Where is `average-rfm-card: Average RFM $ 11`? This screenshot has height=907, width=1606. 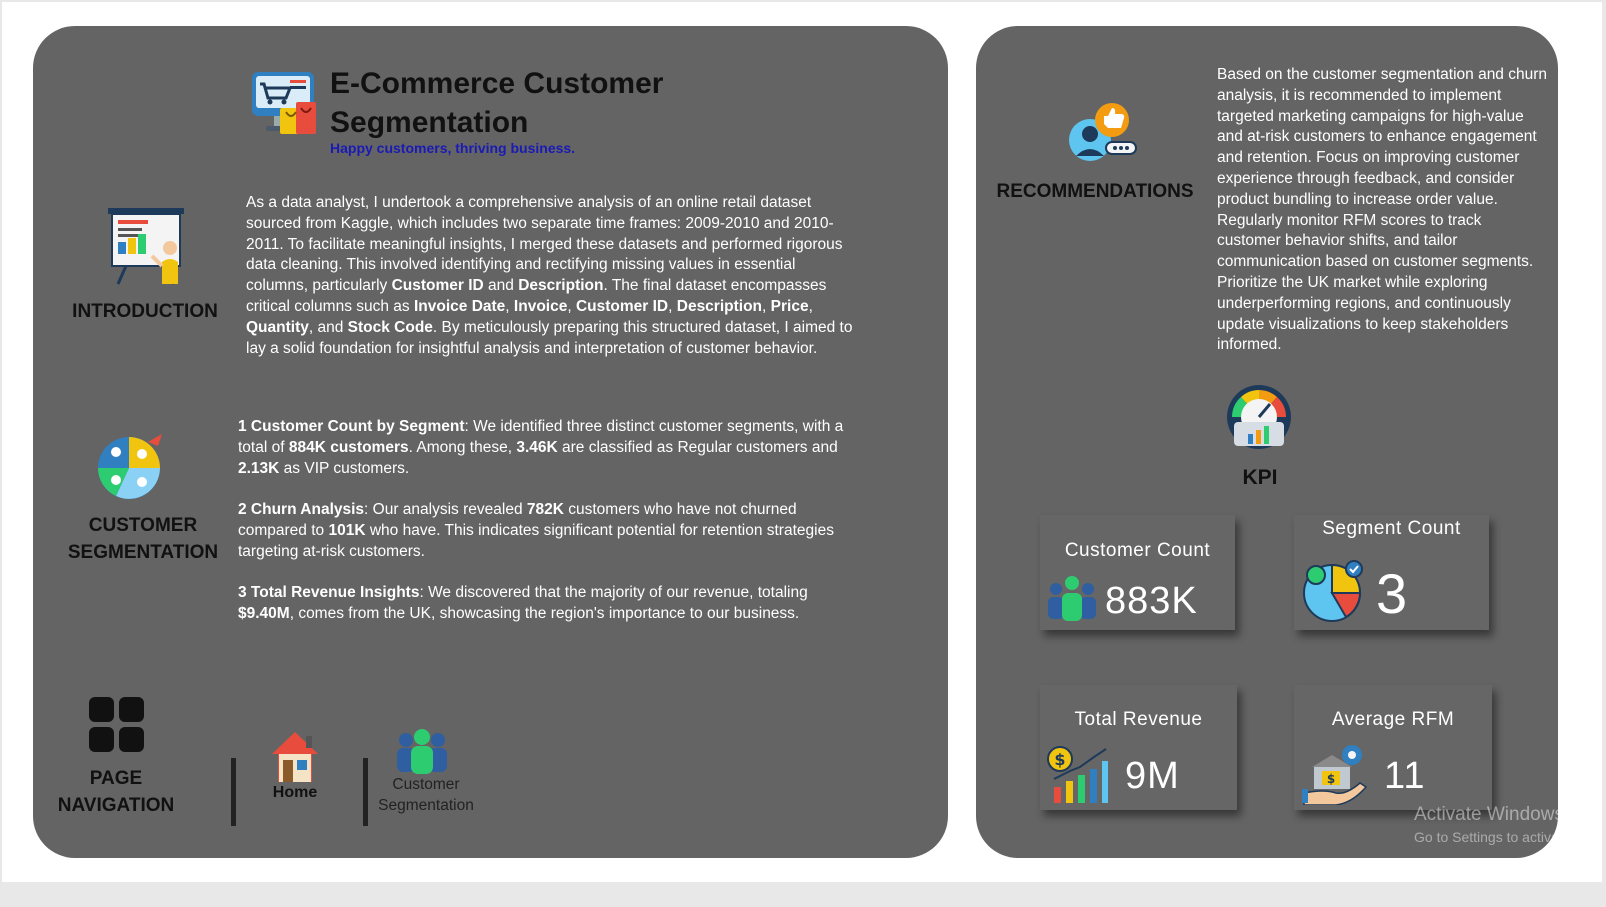 average-rfm-card: Average RFM $ 11 is located at coordinates (1393, 747).